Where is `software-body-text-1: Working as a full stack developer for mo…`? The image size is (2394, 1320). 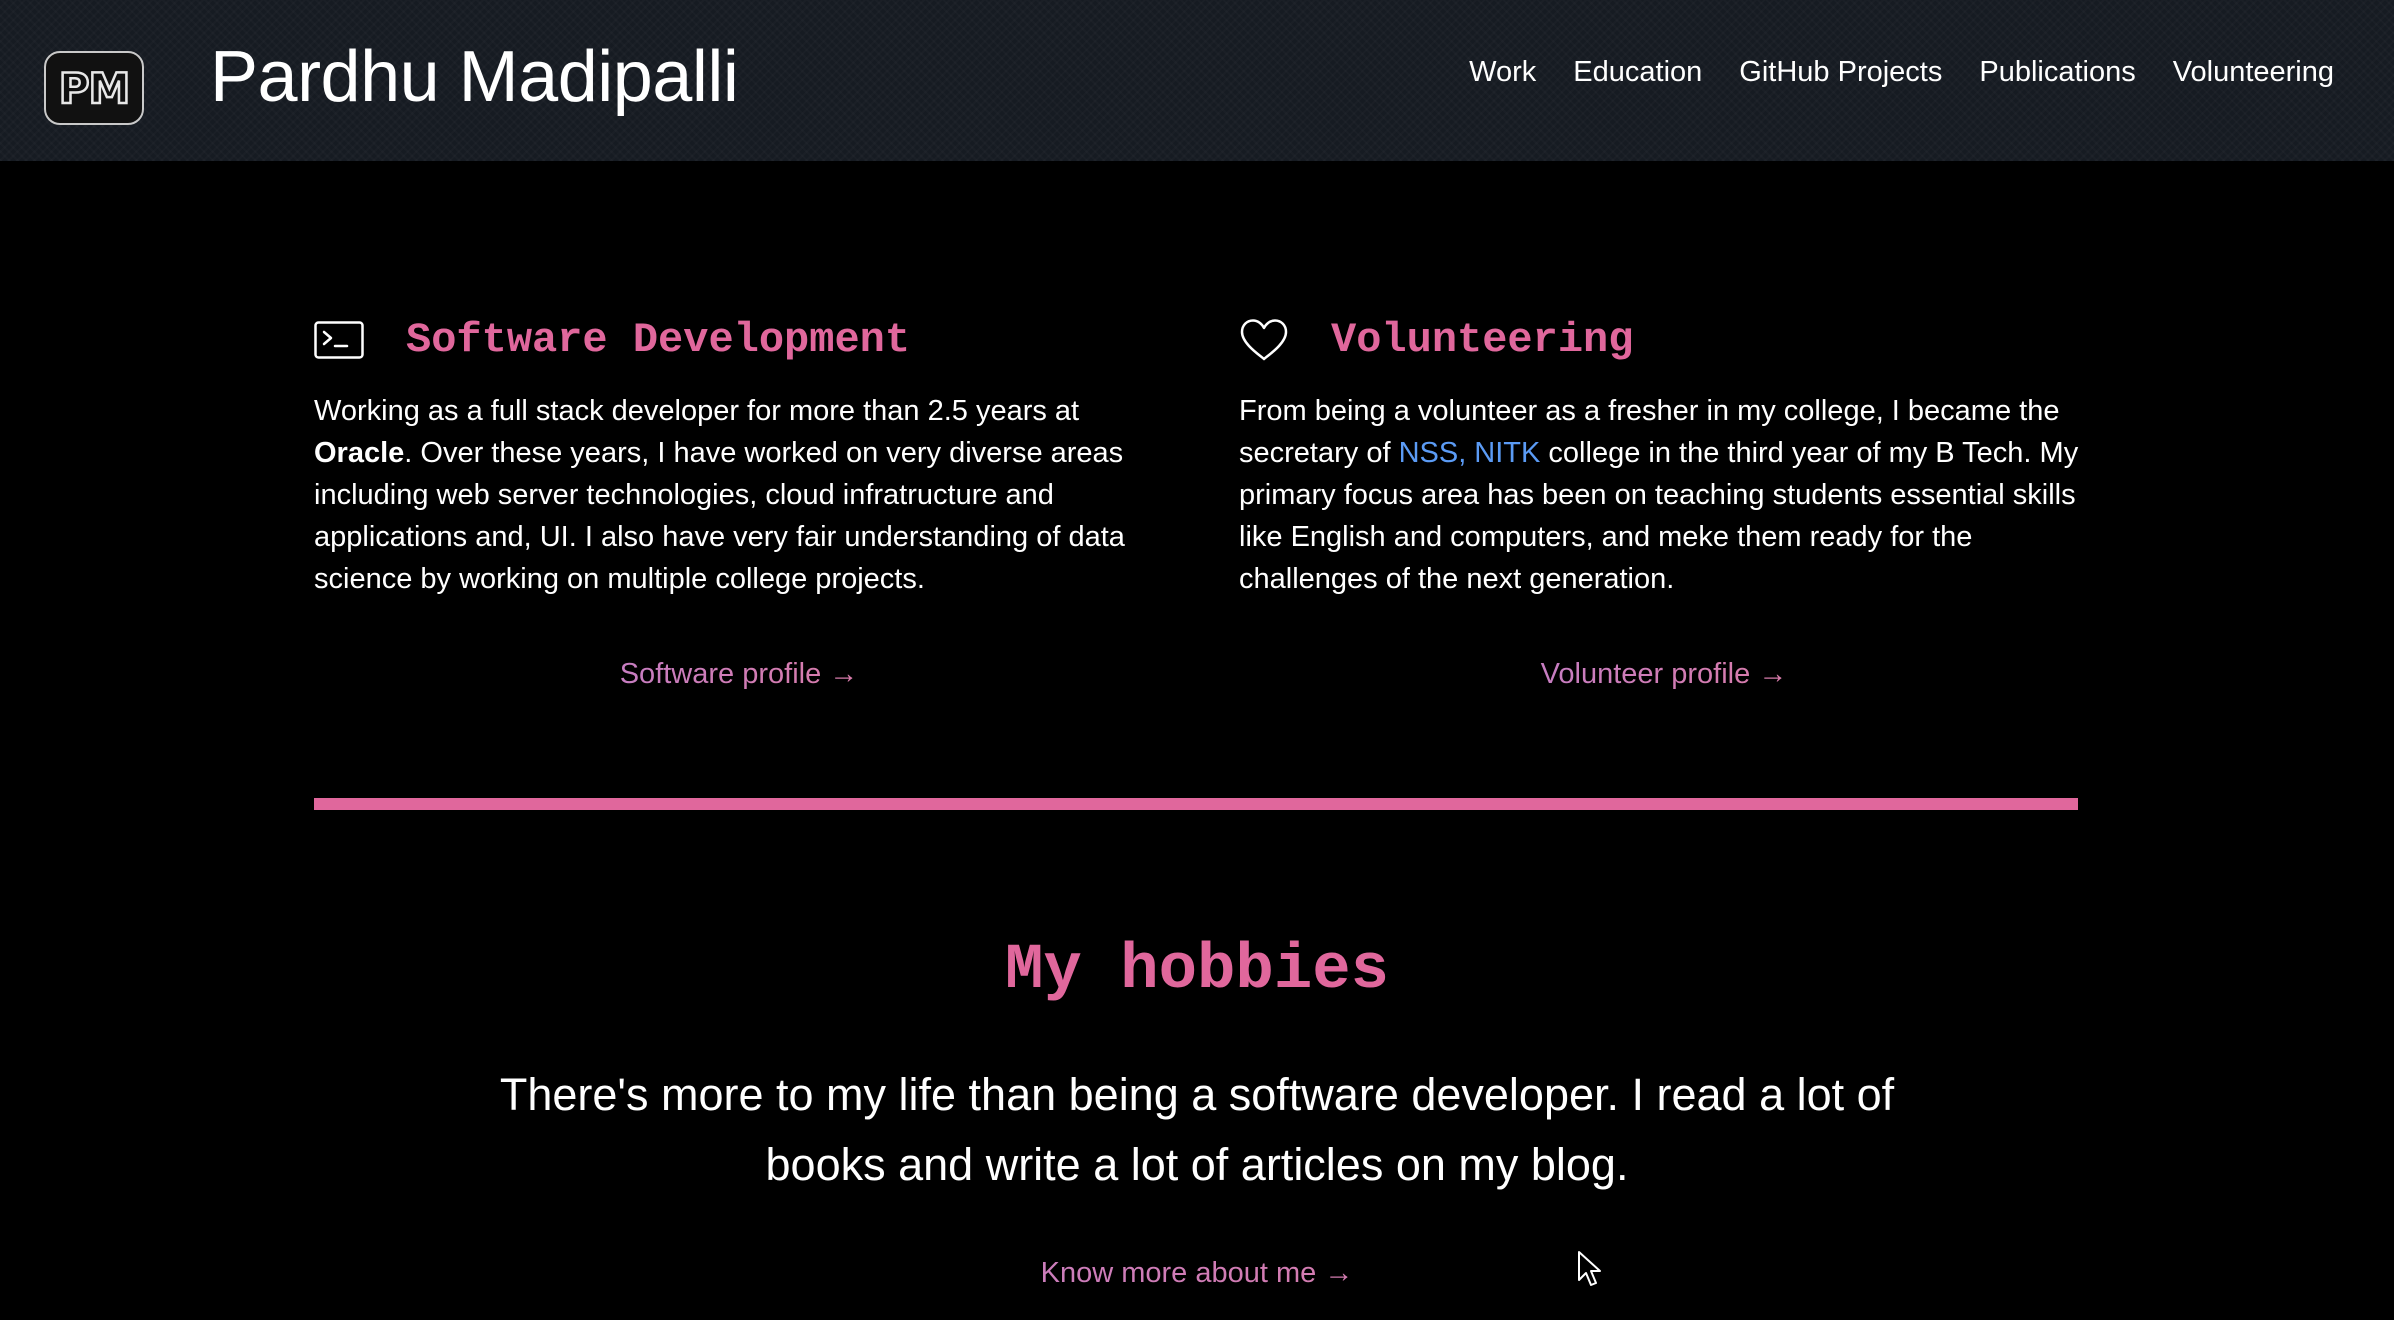
software-body-text-1: Working as a full stack developer for mo… is located at coordinates (697, 411).